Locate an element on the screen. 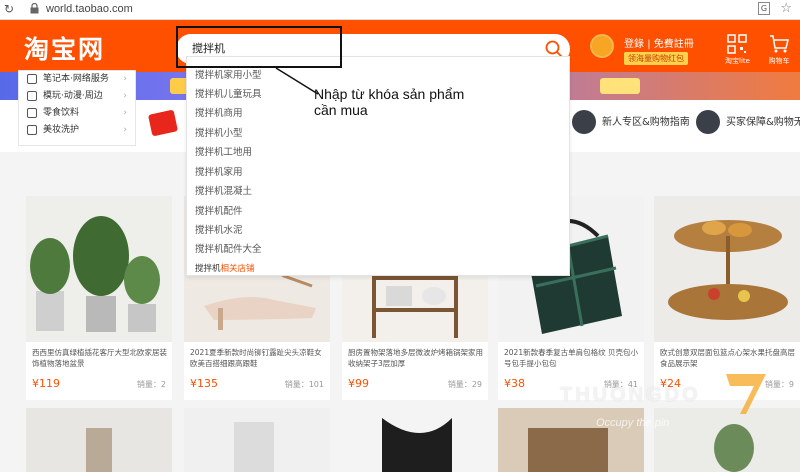 The height and width of the screenshot is (472, 800). watermark-brand: THUONGDO is located at coordinates (630, 395).